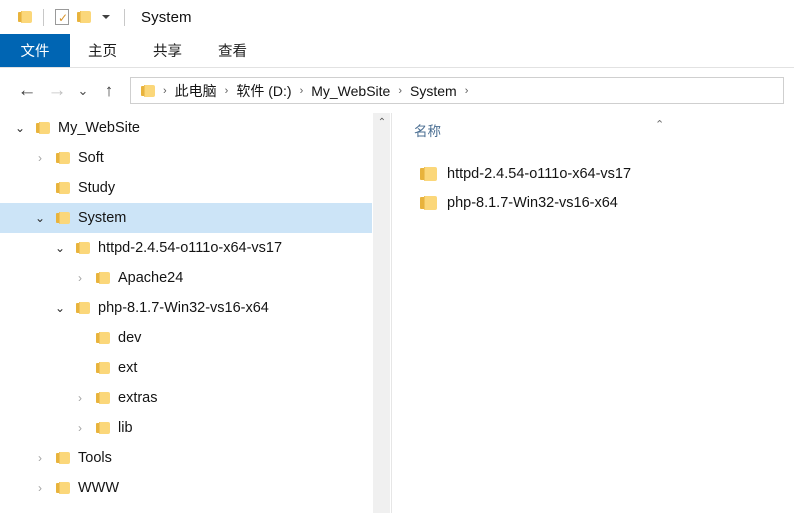  What do you see at coordinates (427, 130) in the screenshot?
I see `column-header-name: 名称` at bounding box center [427, 130].